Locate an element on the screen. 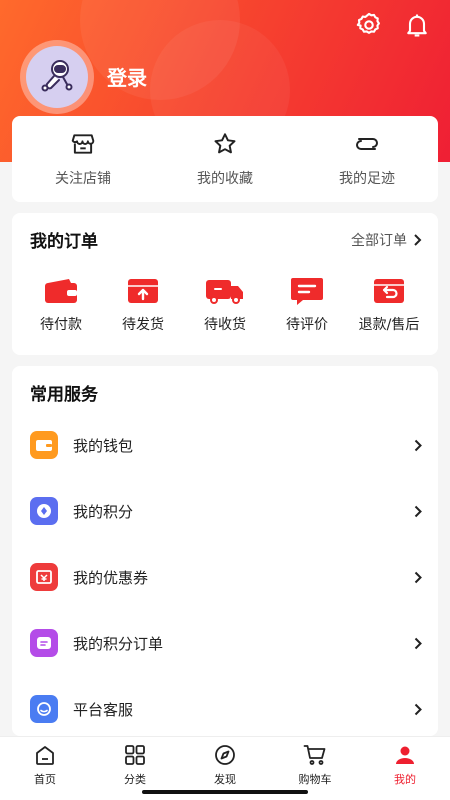  points-order-icon is located at coordinates (44, 643).